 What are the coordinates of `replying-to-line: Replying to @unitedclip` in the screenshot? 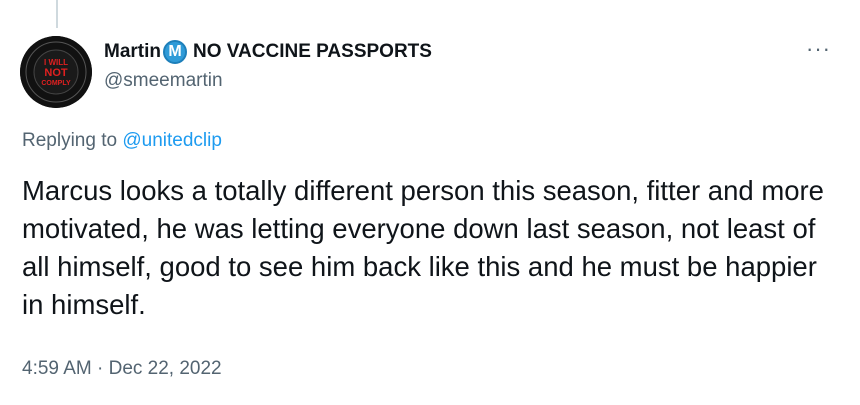 It's located at (122, 141).